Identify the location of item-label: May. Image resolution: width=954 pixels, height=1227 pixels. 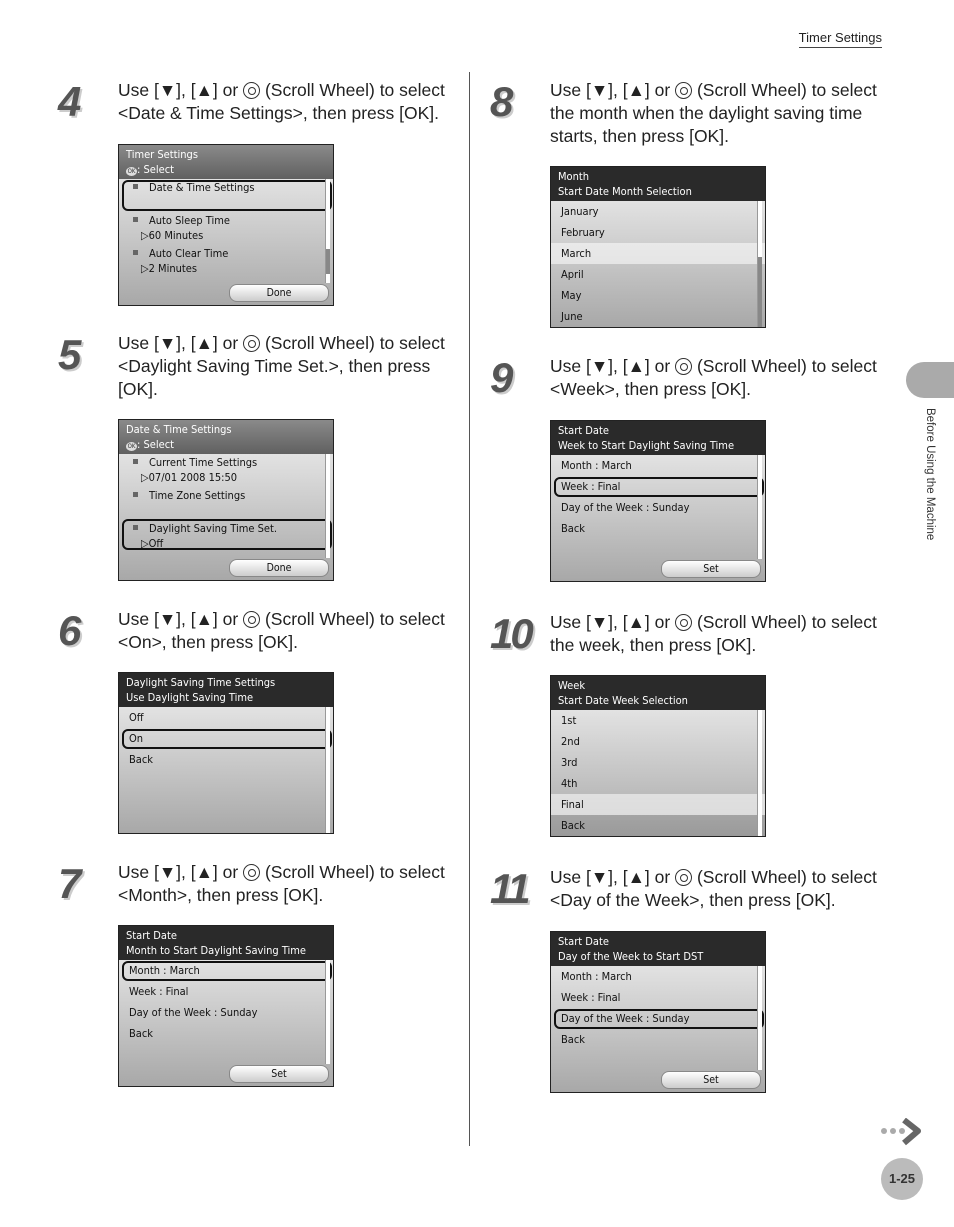
(571, 295).